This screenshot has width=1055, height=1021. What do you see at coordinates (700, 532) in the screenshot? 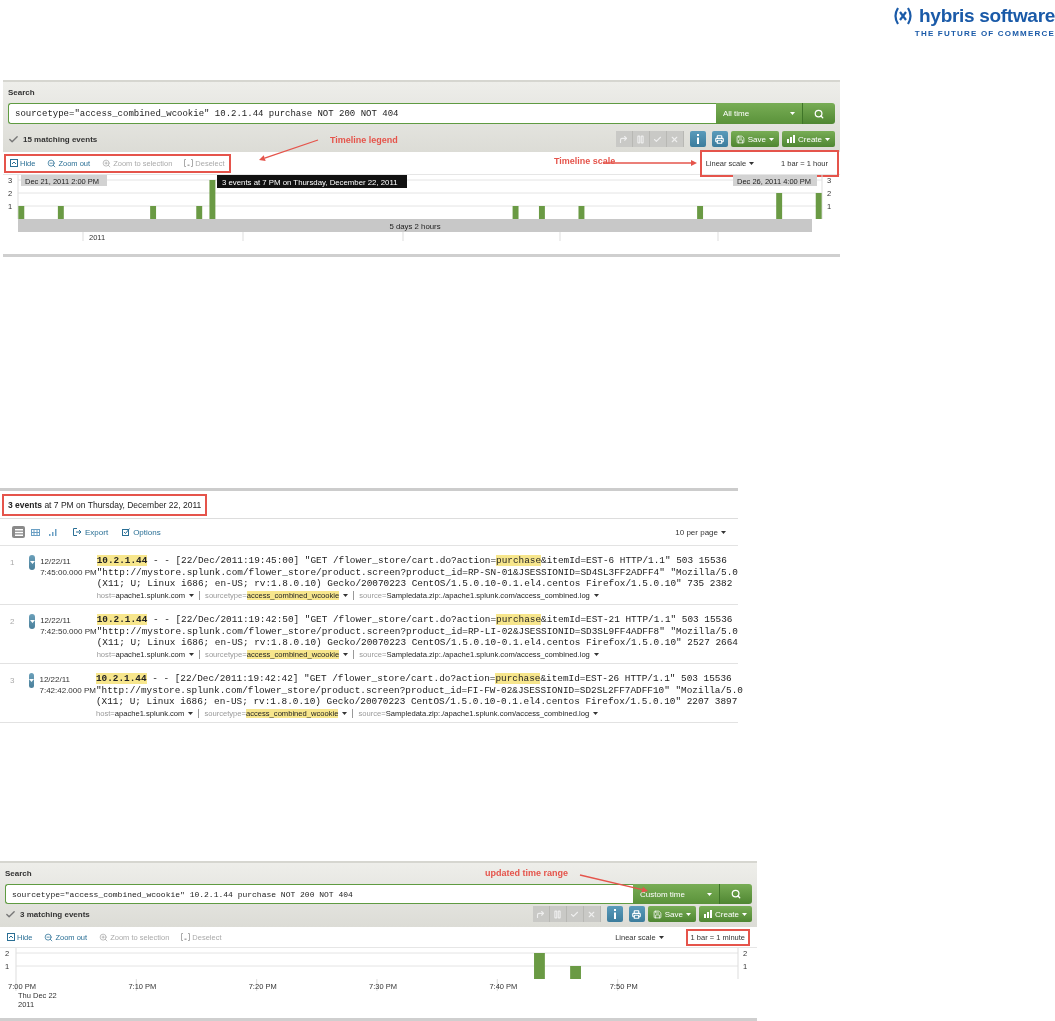
I see `per-page-dropdown: 10 per page` at bounding box center [700, 532].